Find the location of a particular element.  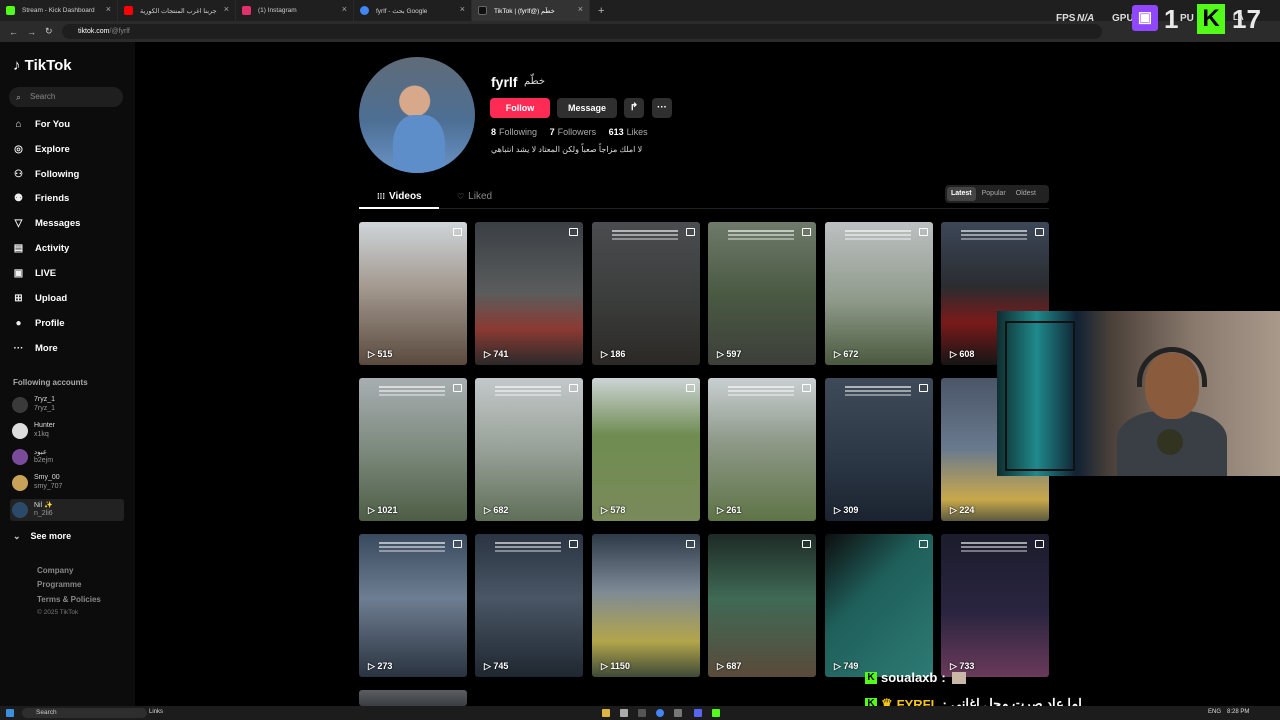

chrome-icon is located at coordinates (660, 713).